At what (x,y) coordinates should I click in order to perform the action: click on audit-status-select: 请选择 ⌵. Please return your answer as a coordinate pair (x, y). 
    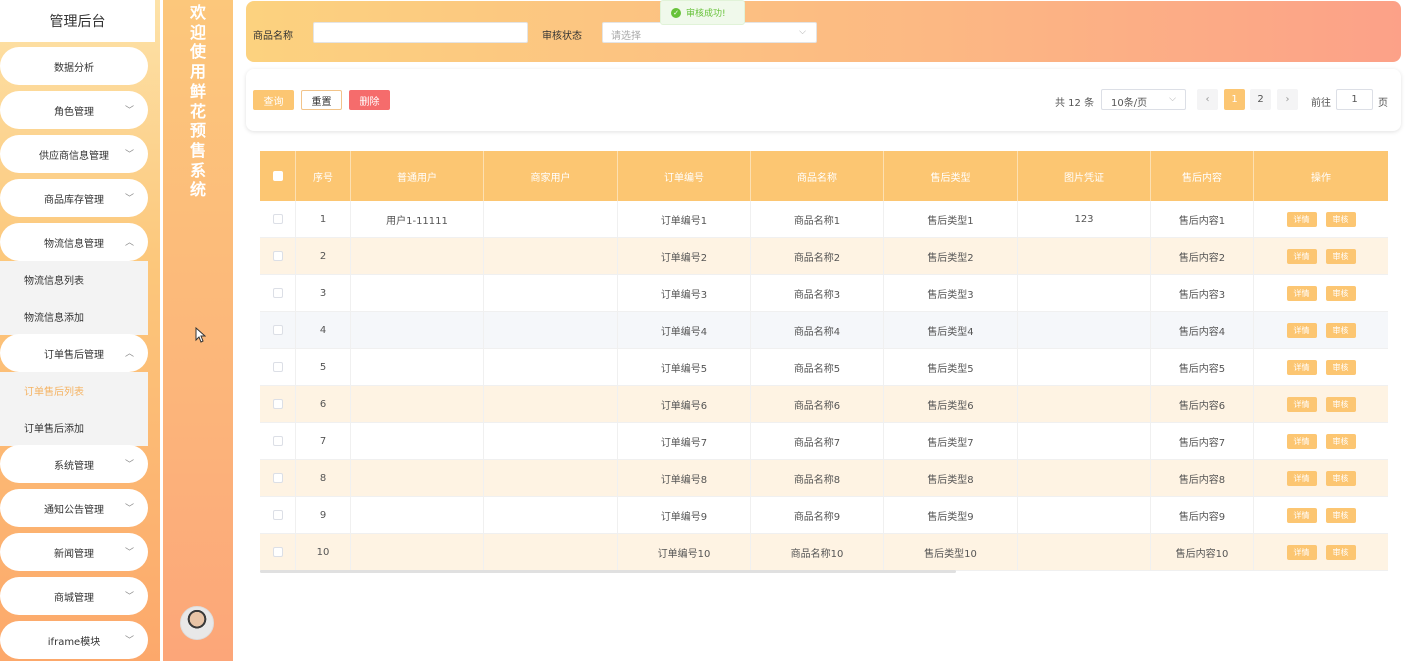
    Looking at the image, I should click on (709, 32).